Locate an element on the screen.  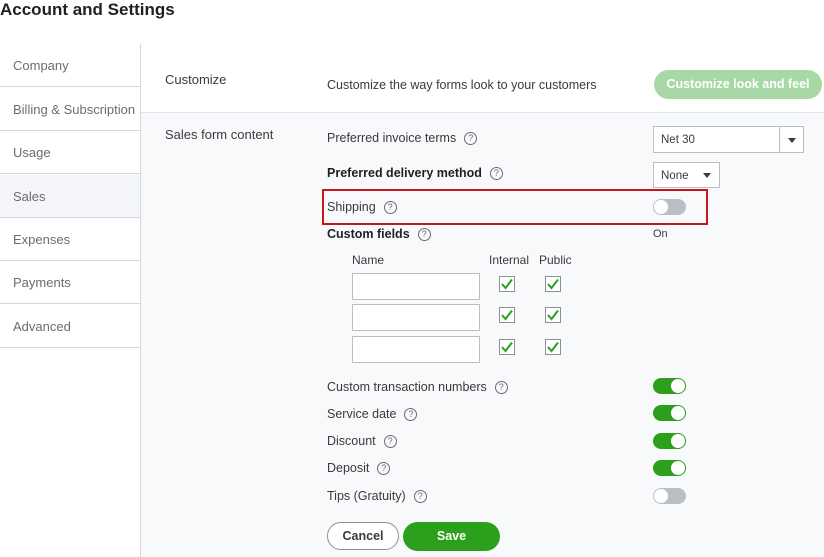
toggle-row-text: Custom transaction numbers is located at coordinates (407, 387).